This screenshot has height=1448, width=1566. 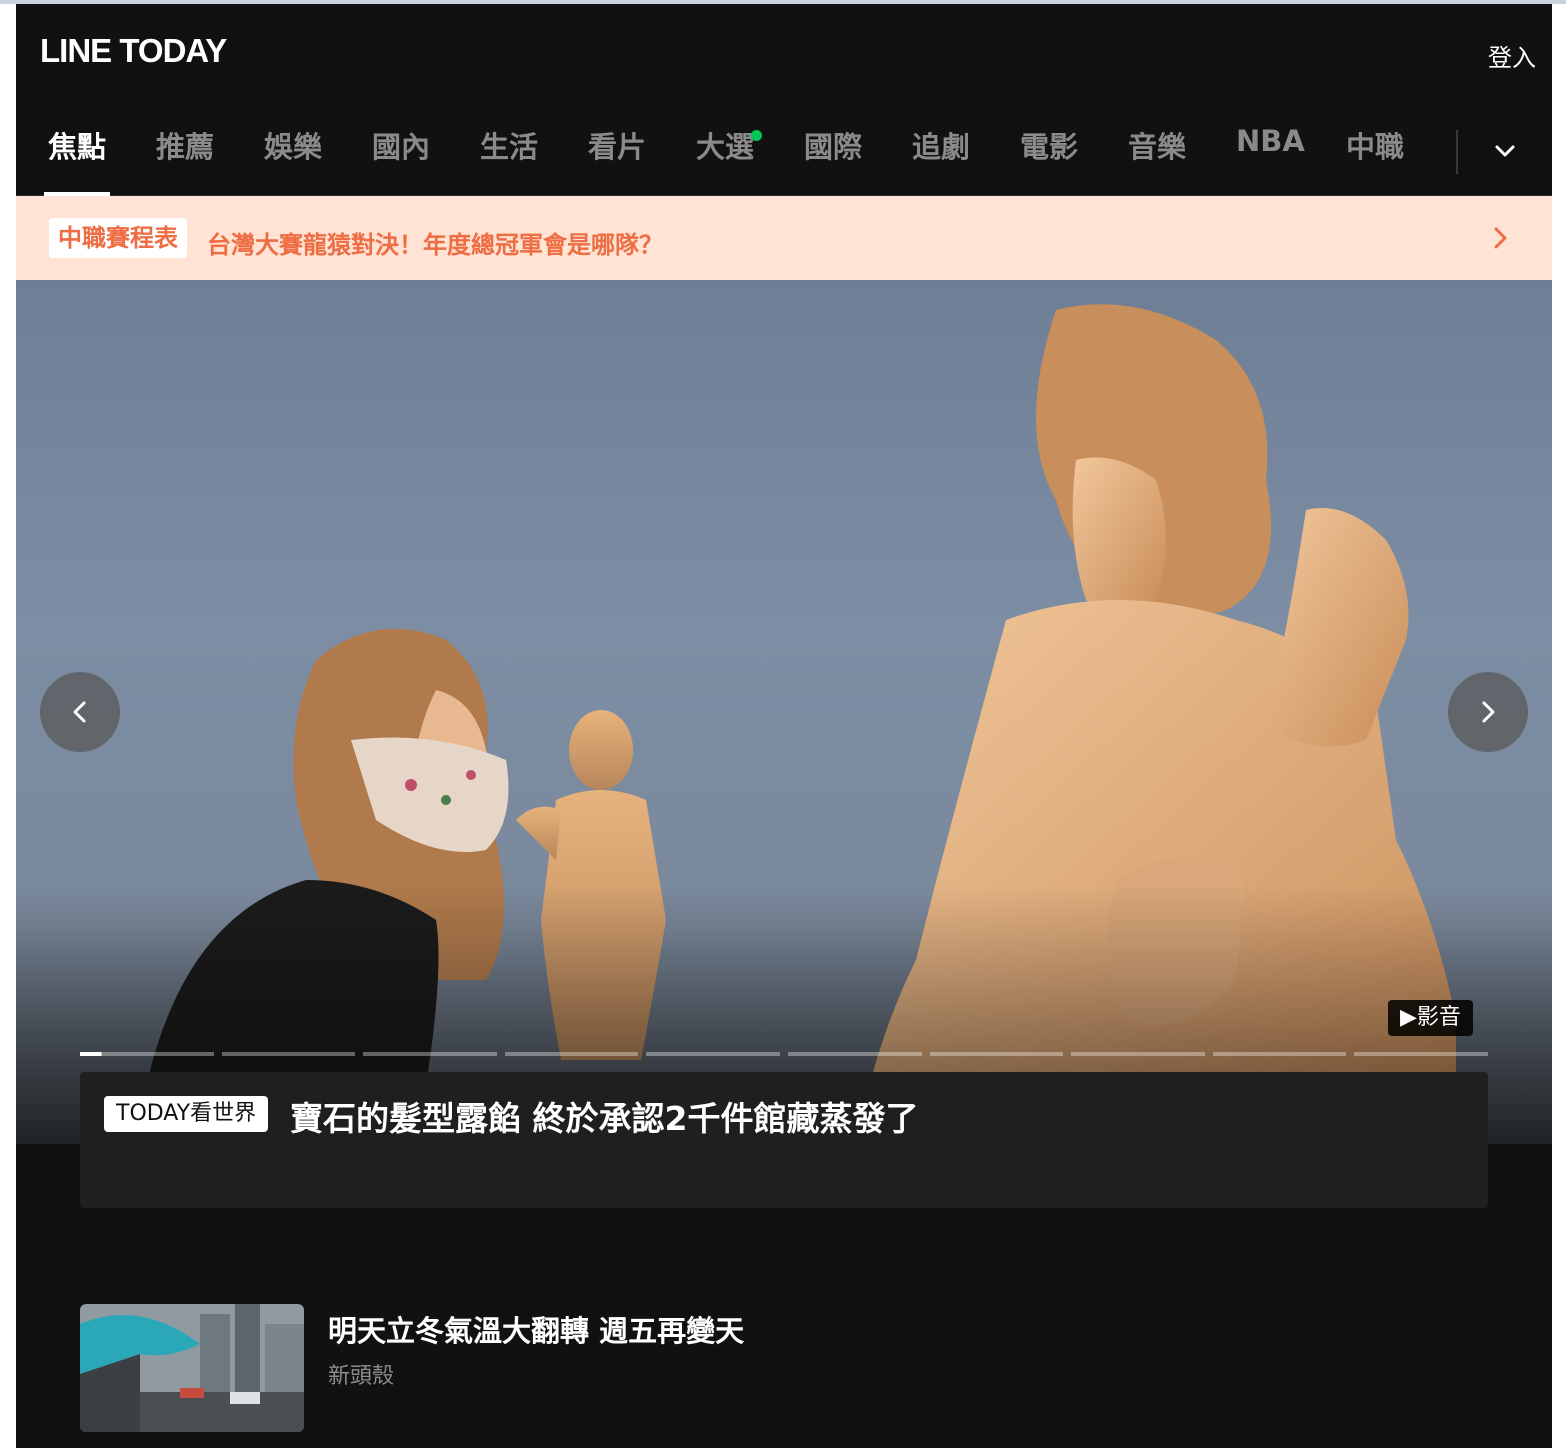 What do you see at coordinates (725, 147) in the screenshot?
I see `tab-election-label: 大選` at bounding box center [725, 147].